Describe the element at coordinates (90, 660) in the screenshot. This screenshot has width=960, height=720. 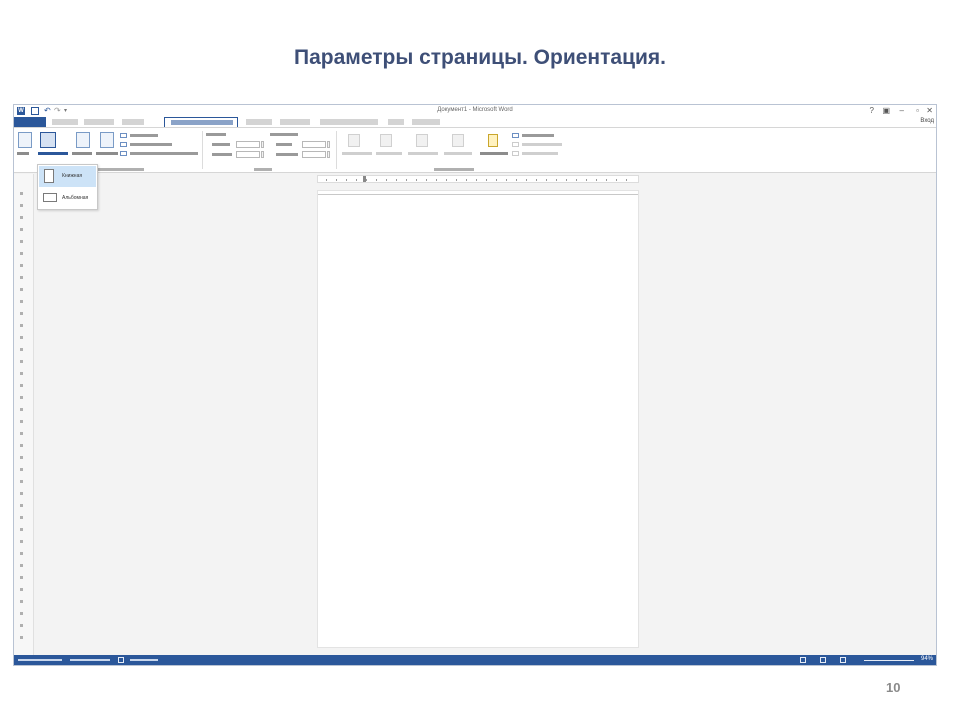
I see `word-count-status` at that location.